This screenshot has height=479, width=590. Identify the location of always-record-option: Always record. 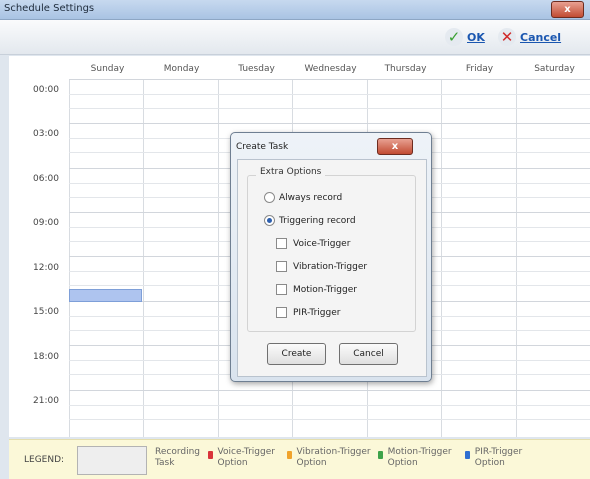
(303, 197).